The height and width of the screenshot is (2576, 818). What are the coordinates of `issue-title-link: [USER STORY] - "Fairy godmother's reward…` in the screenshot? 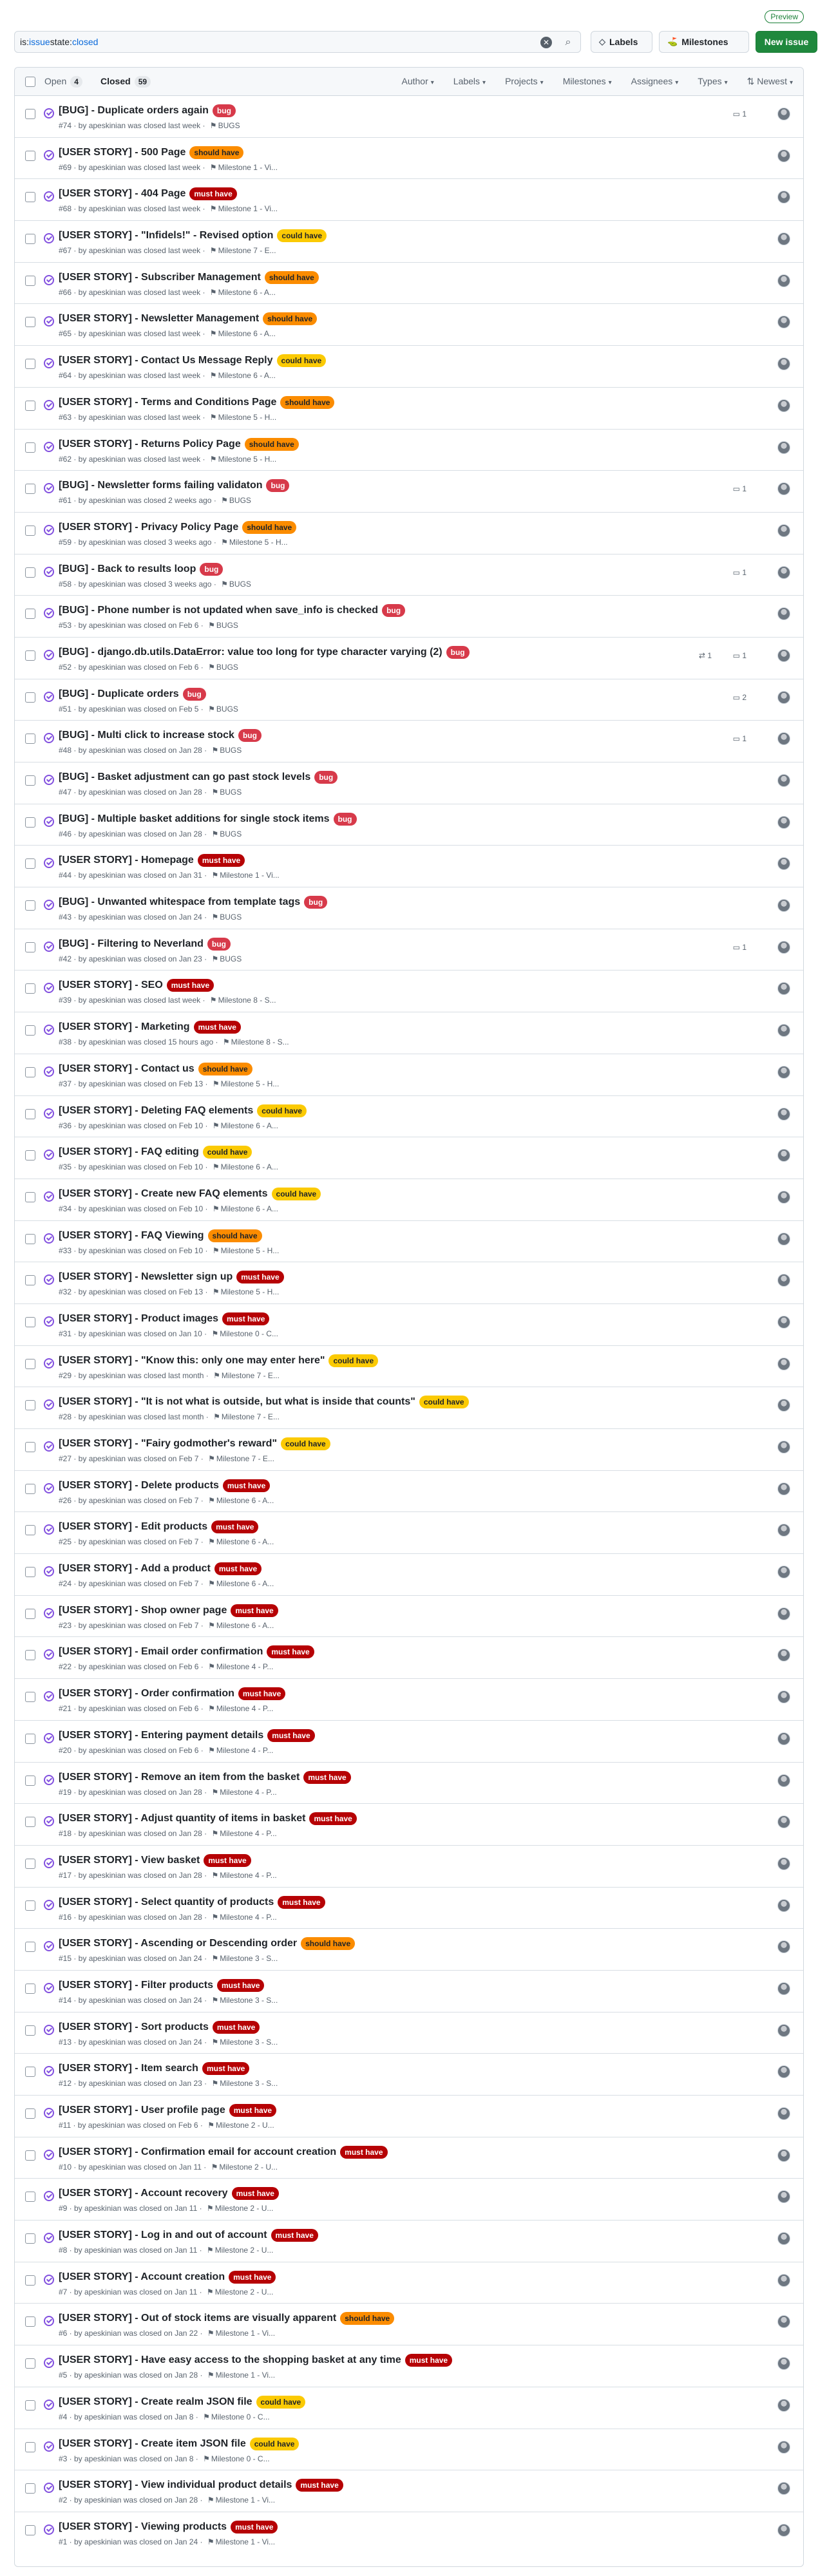 It's located at (168, 1444).